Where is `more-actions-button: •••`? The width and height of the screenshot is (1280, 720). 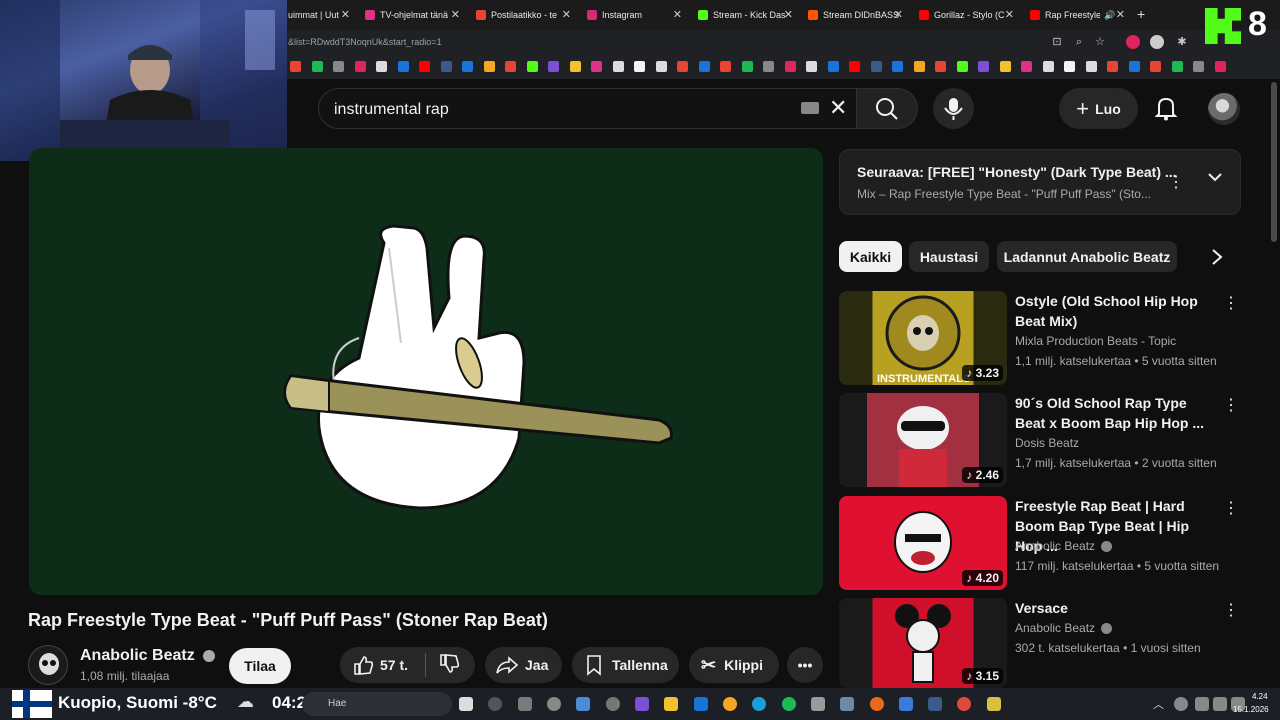
more-actions-button: ••• is located at coordinates (805, 665).